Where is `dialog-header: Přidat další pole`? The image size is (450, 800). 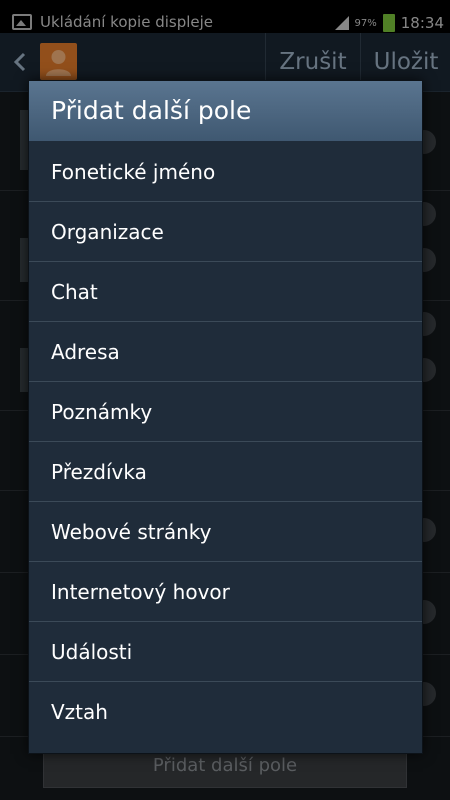 dialog-header: Přidat další pole is located at coordinates (225, 111).